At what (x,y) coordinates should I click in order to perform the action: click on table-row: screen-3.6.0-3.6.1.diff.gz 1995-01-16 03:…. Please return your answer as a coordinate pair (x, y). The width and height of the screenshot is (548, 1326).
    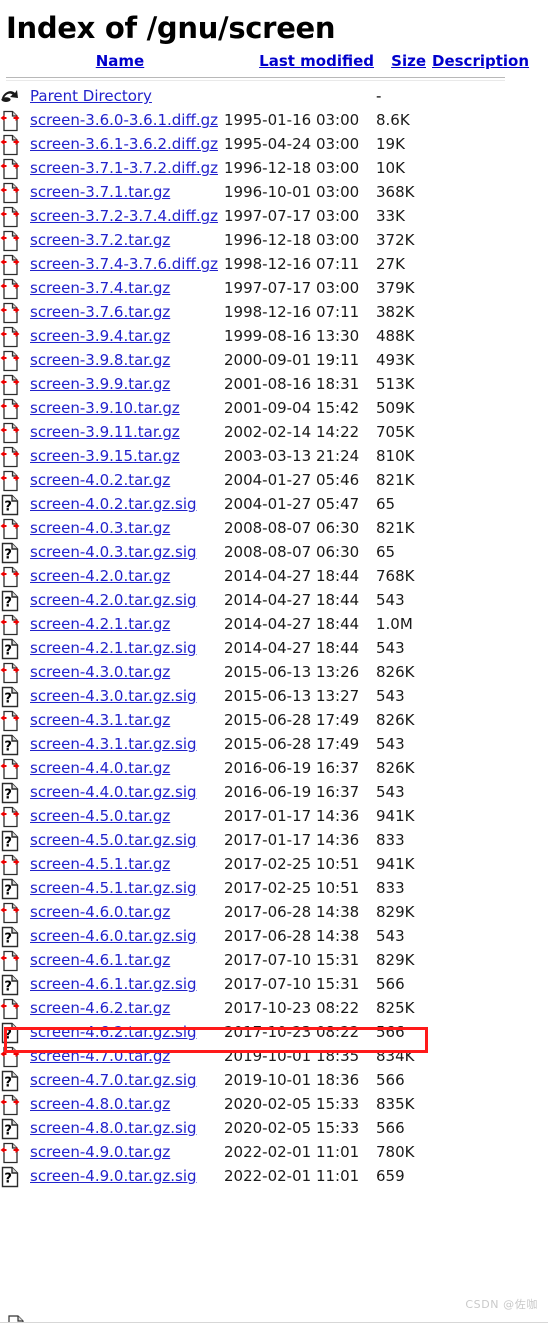
    Looking at the image, I should click on (274, 120).